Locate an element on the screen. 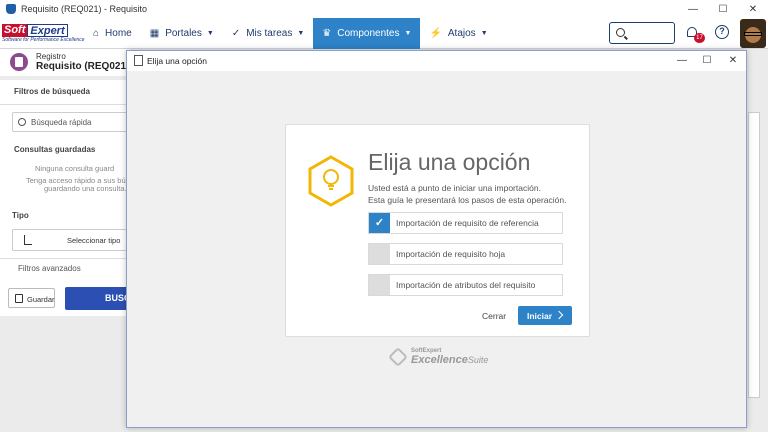 The height and width of the screenshot is (432, 768). dialog-maximize-button: ☐ is located at coordinates (707, 61).